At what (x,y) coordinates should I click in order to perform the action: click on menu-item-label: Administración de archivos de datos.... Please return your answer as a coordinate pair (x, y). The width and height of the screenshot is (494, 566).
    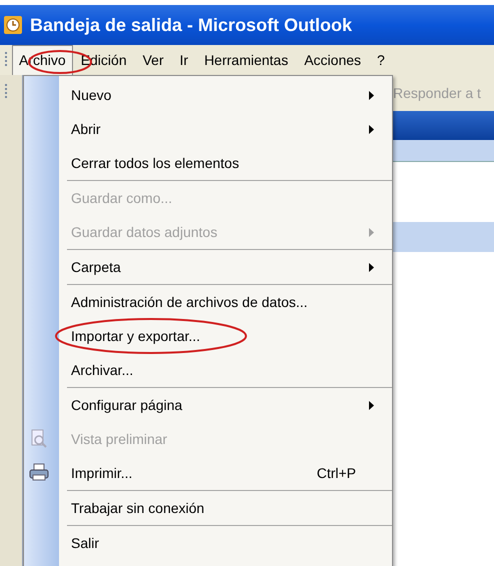
    Looking at the image, I should click on (189, 302).